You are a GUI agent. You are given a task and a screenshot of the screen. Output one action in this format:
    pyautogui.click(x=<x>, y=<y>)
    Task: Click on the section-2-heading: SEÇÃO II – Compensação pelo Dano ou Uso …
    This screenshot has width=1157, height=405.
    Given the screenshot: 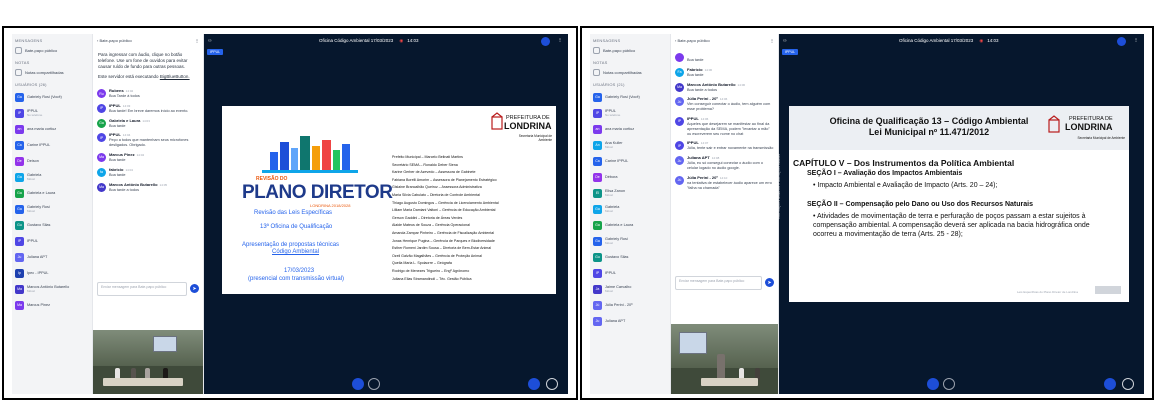 What is the action you would take?
    pyautogui.click(x=920, y=204)
    